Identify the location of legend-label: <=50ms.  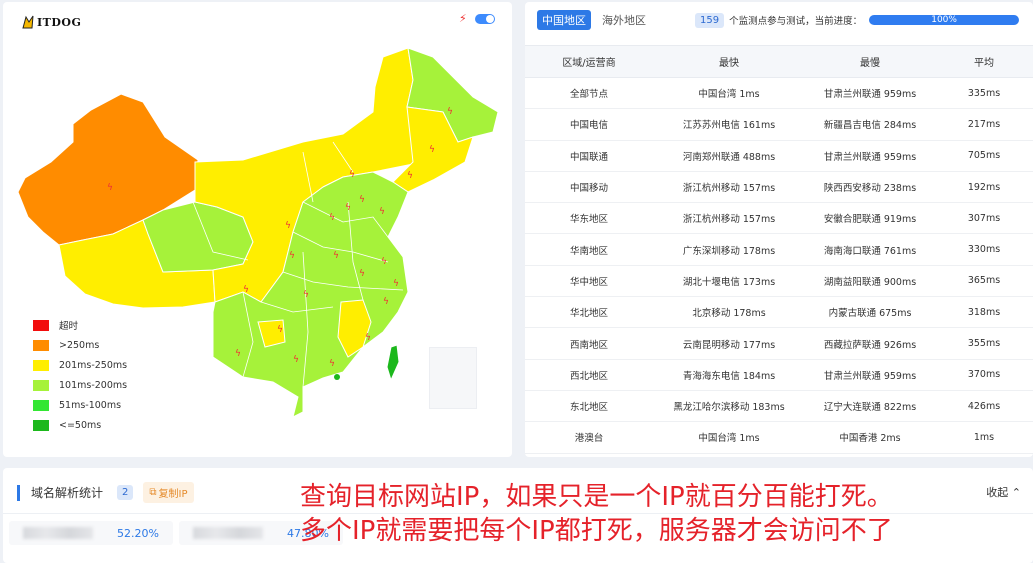
(80, 425).